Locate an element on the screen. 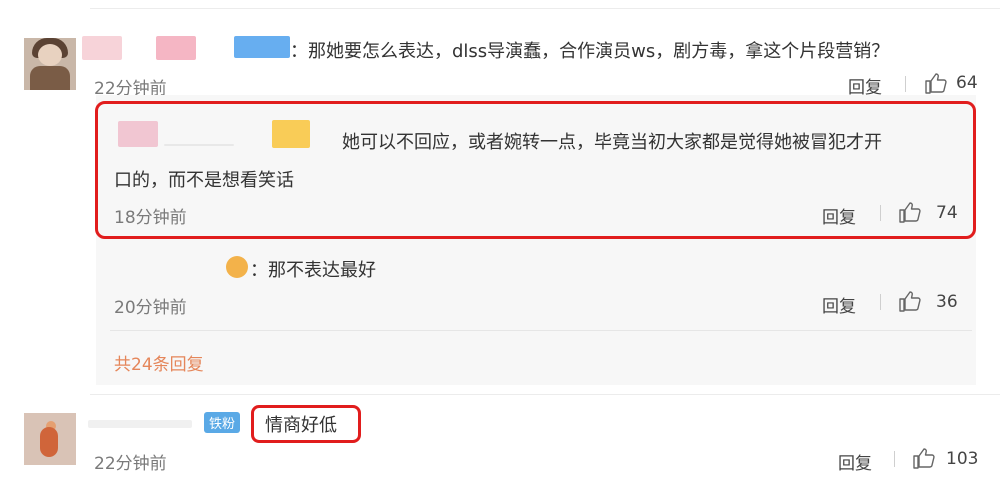  reply-text-line2: 口的，而不是想看笑话 is located at coordinates (204, 180).